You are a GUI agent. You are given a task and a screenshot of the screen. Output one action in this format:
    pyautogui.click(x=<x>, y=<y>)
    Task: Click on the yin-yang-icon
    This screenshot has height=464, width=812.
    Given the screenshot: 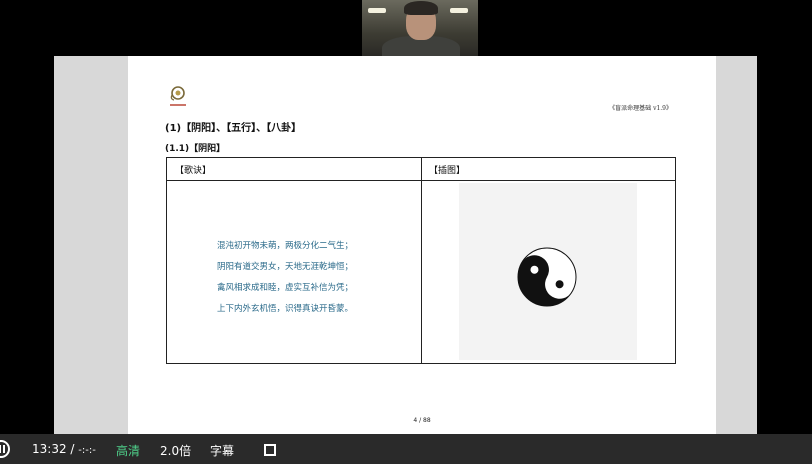 What is the action you would take?
    pyautogui.click(x=547, y=277)
    